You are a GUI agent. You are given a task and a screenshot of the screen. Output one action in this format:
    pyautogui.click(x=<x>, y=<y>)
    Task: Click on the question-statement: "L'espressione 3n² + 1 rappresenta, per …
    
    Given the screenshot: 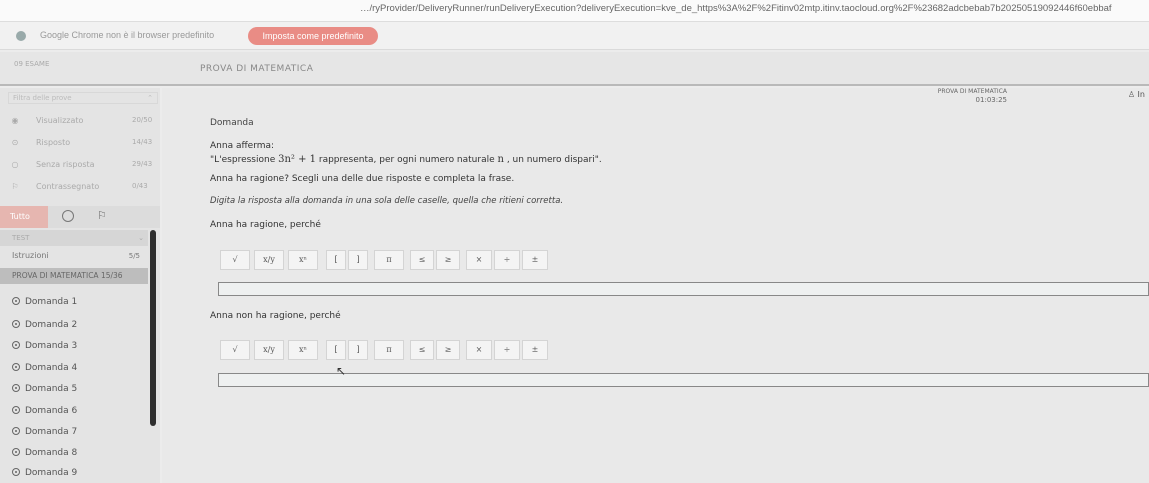 What is the action you would take?
    pyautogui.click(x=406, y=159)
    